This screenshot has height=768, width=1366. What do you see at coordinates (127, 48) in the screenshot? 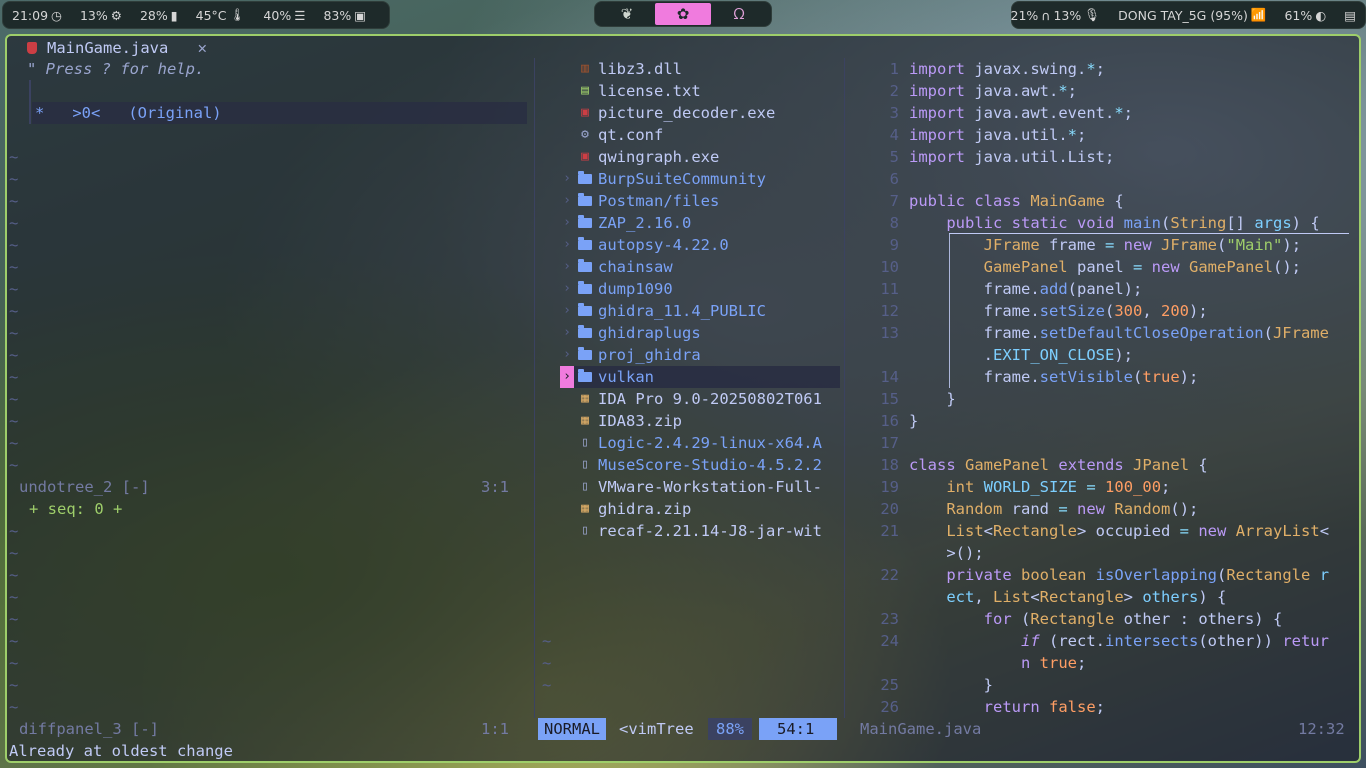
I see `buffer-tab: MainGame.java ✕` at bounding box center [127, 48].